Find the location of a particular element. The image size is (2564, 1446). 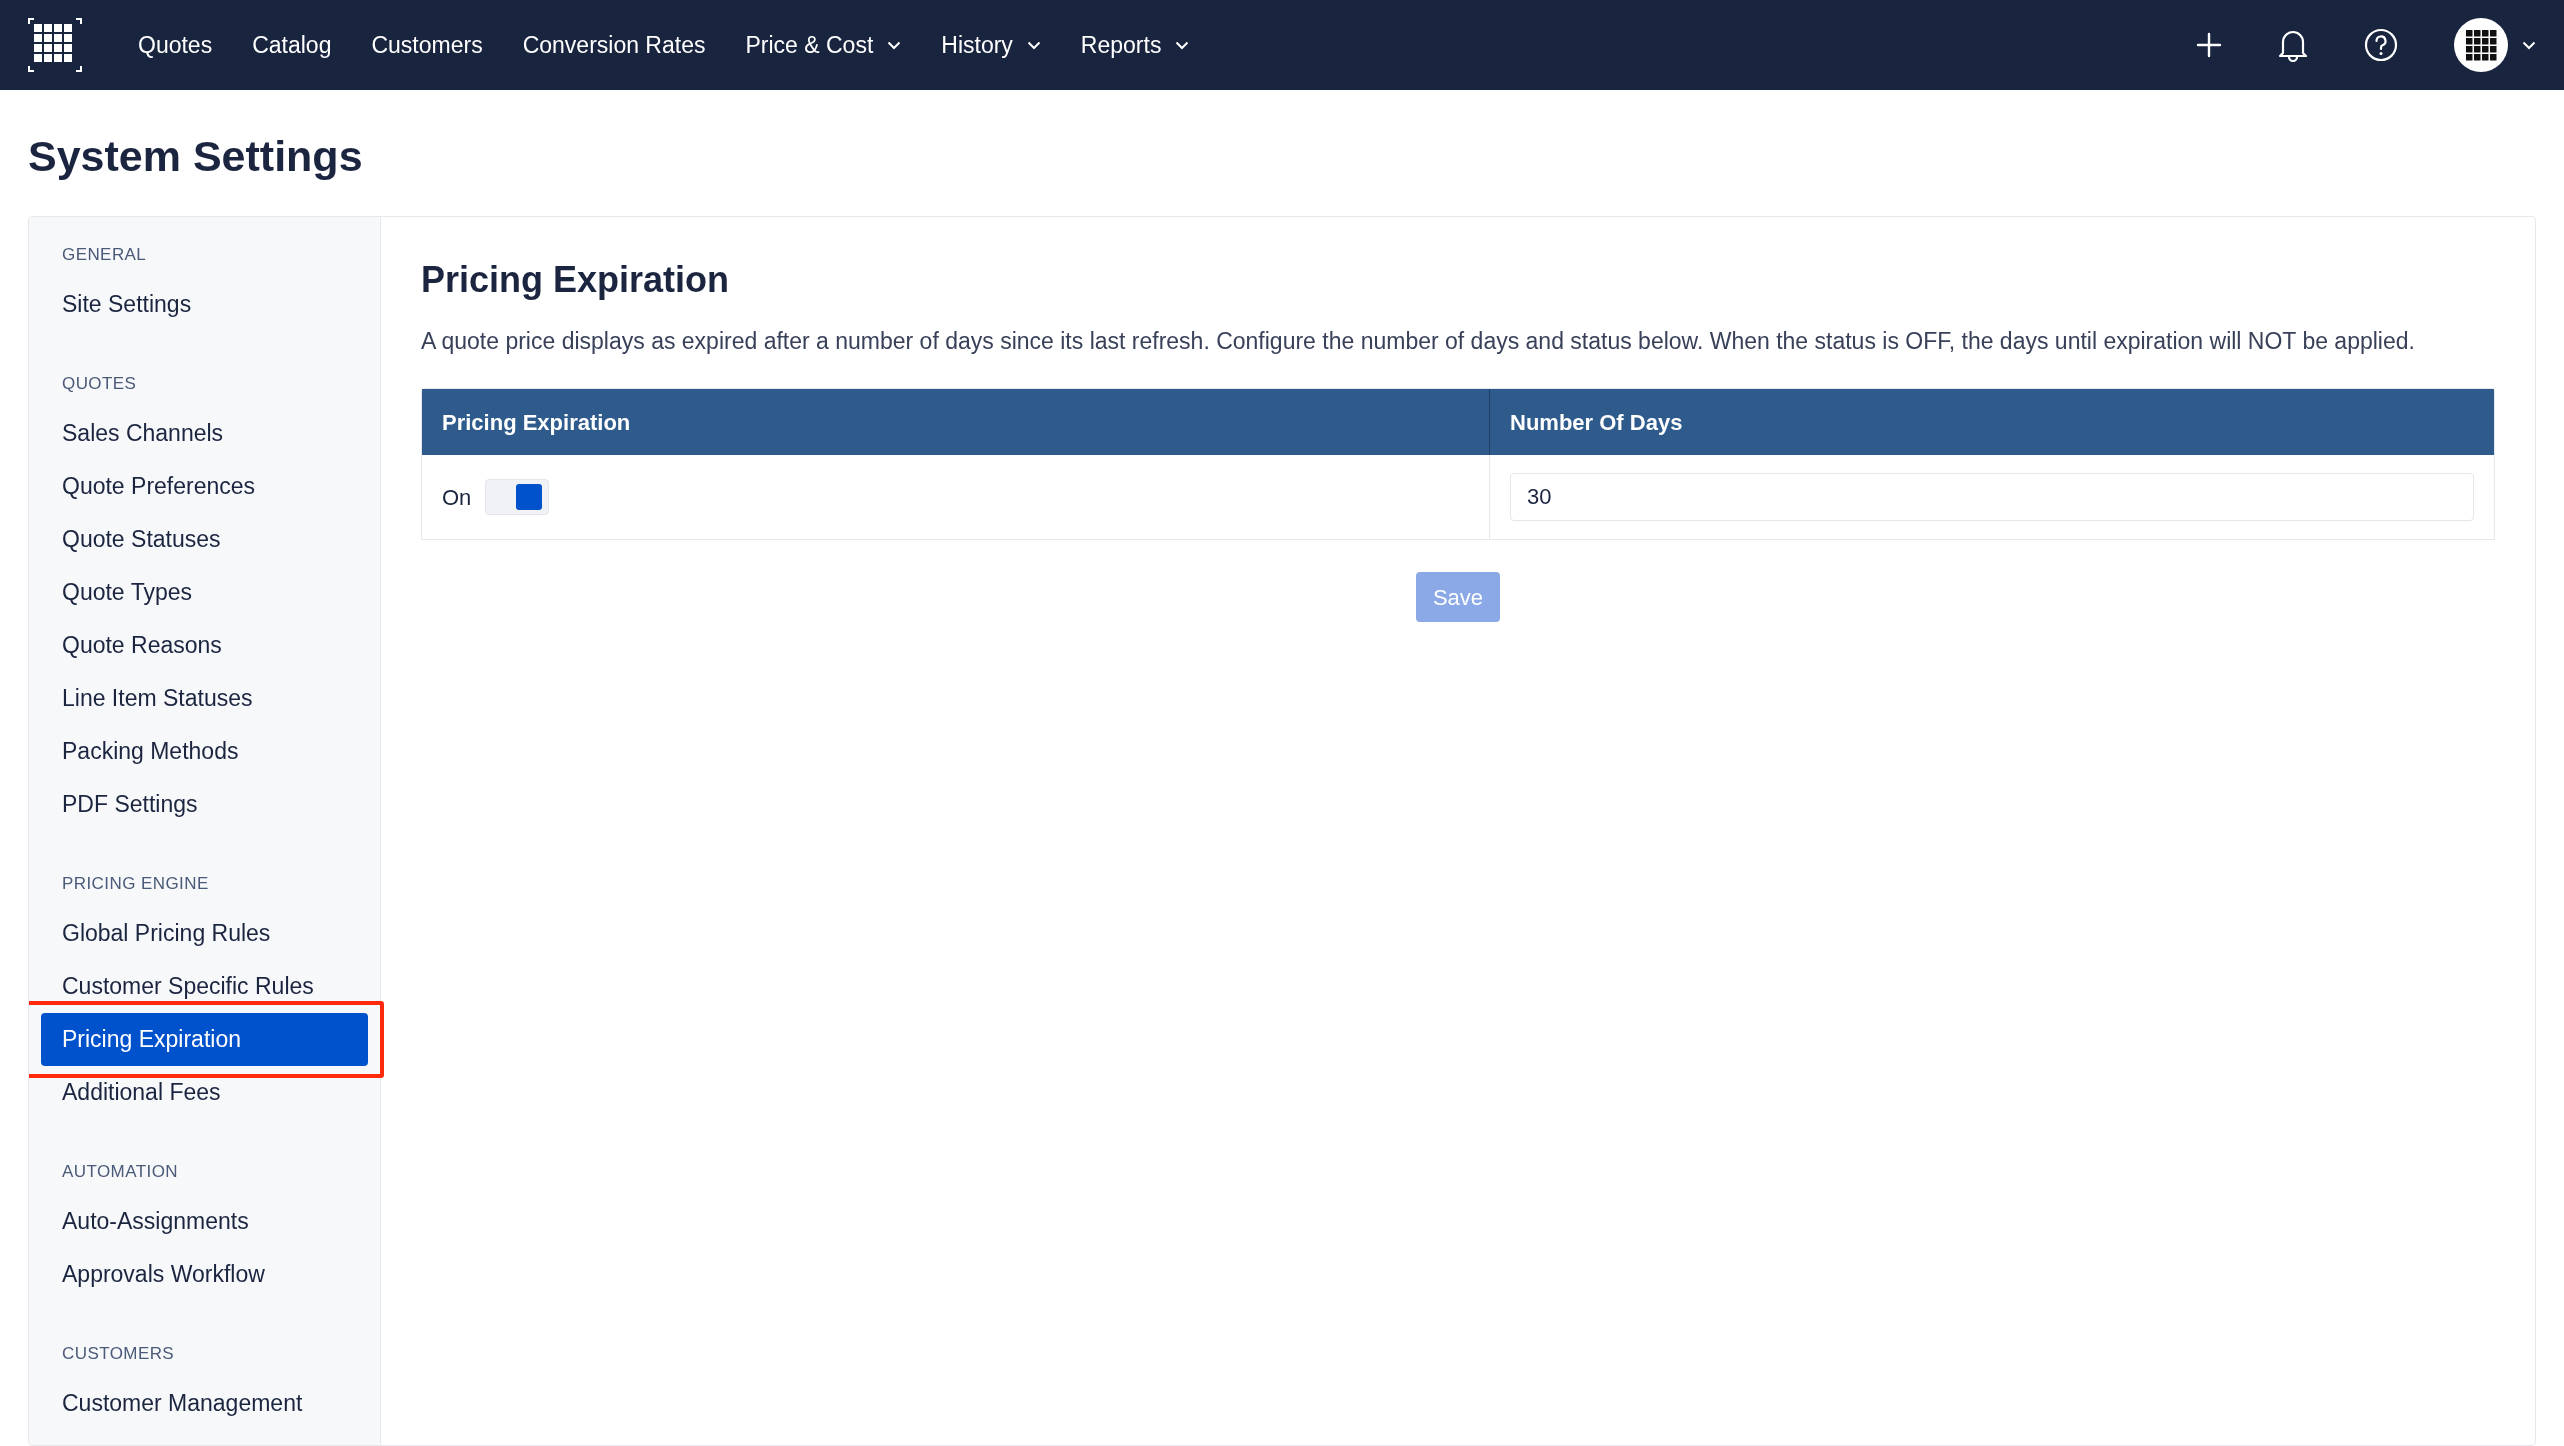

nav-link: Customers is located at coordinates (427, 45).